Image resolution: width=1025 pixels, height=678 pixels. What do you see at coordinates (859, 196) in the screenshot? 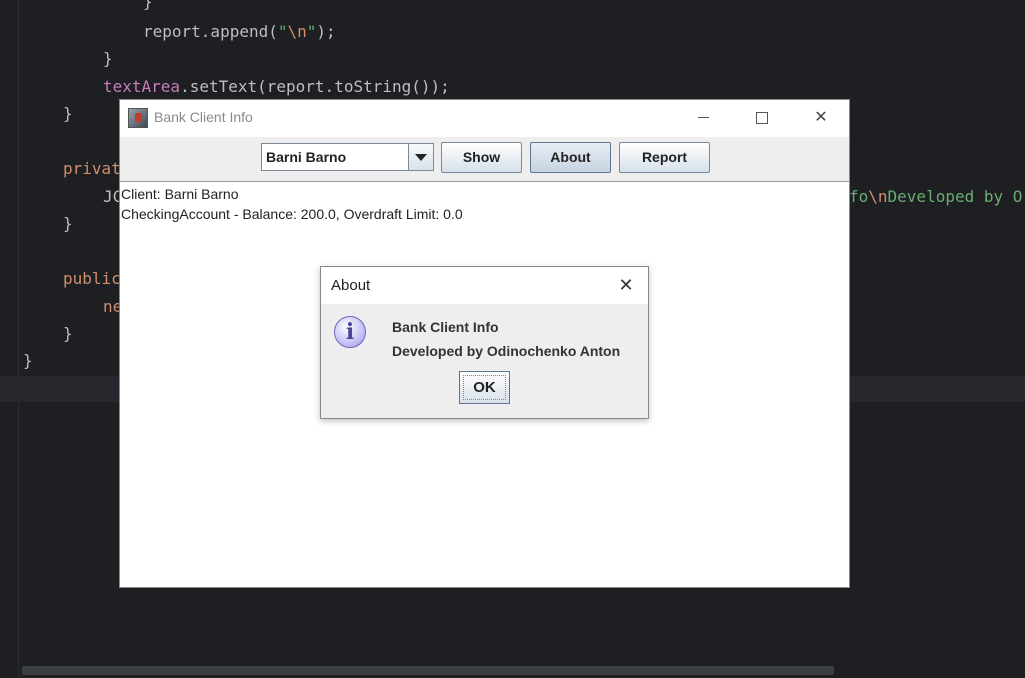
I see `code-token: fo` at bounding box center [859, 196].